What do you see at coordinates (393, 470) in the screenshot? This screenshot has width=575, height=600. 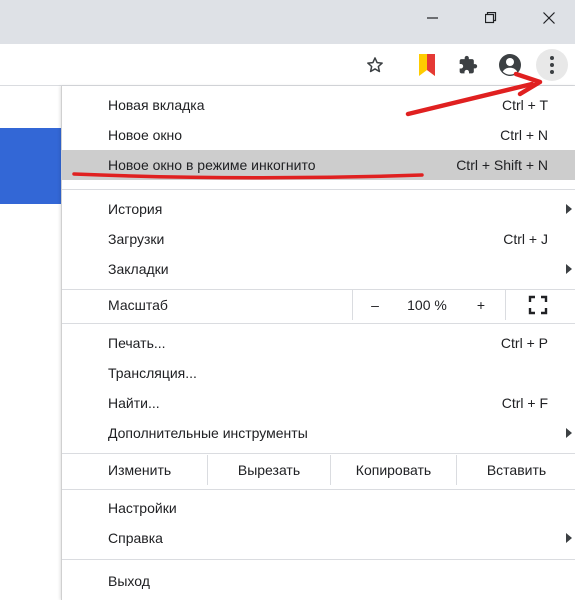 I see `copy-button: Копировать` at bounding box center [393, 470].